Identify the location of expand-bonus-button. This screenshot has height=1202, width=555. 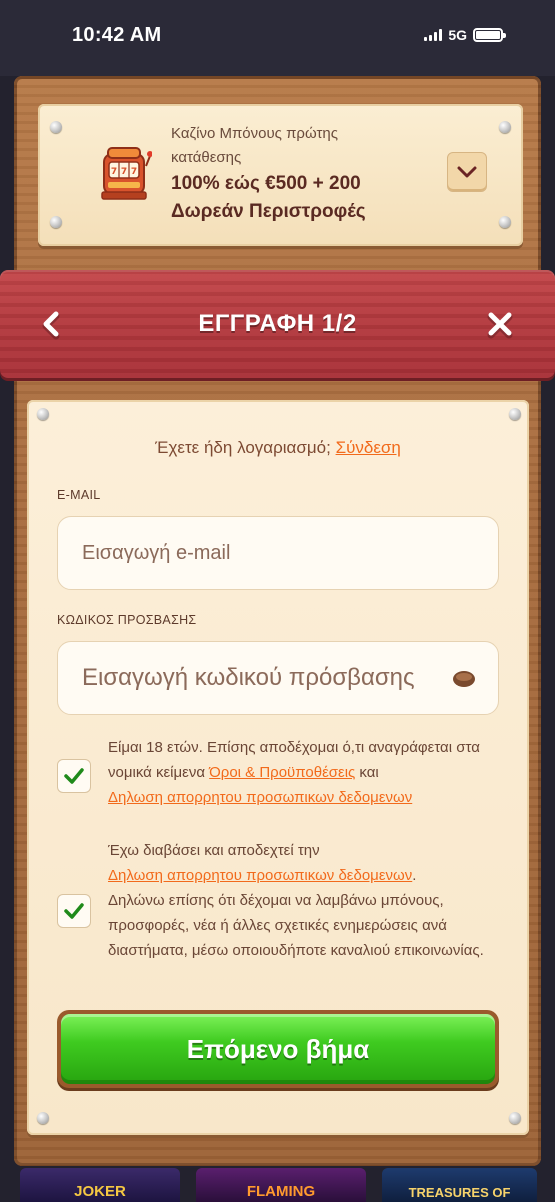
(467, 172).